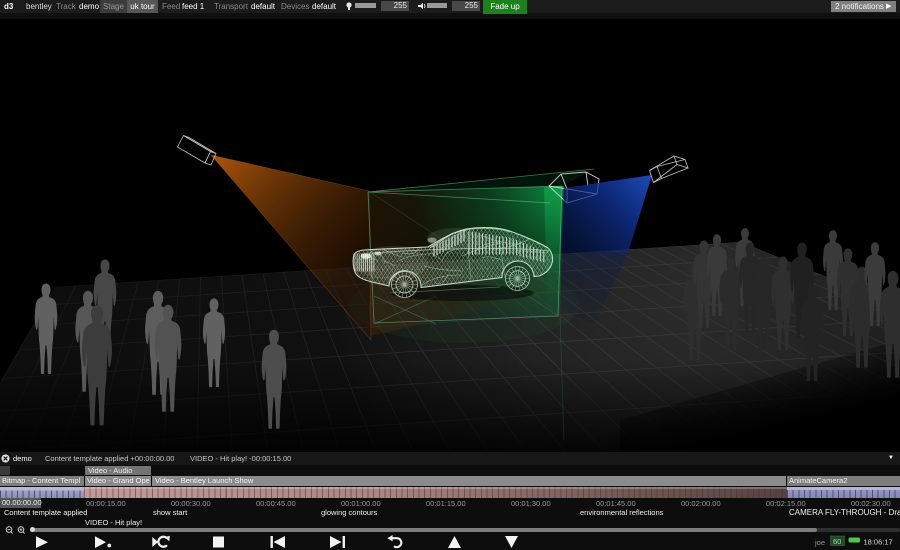 This screenshot has width=900, height=550. What do you see at coordinates (819, 542) in the screenshot?
I see `svg-text: joe` at bounding box center [819, 542].